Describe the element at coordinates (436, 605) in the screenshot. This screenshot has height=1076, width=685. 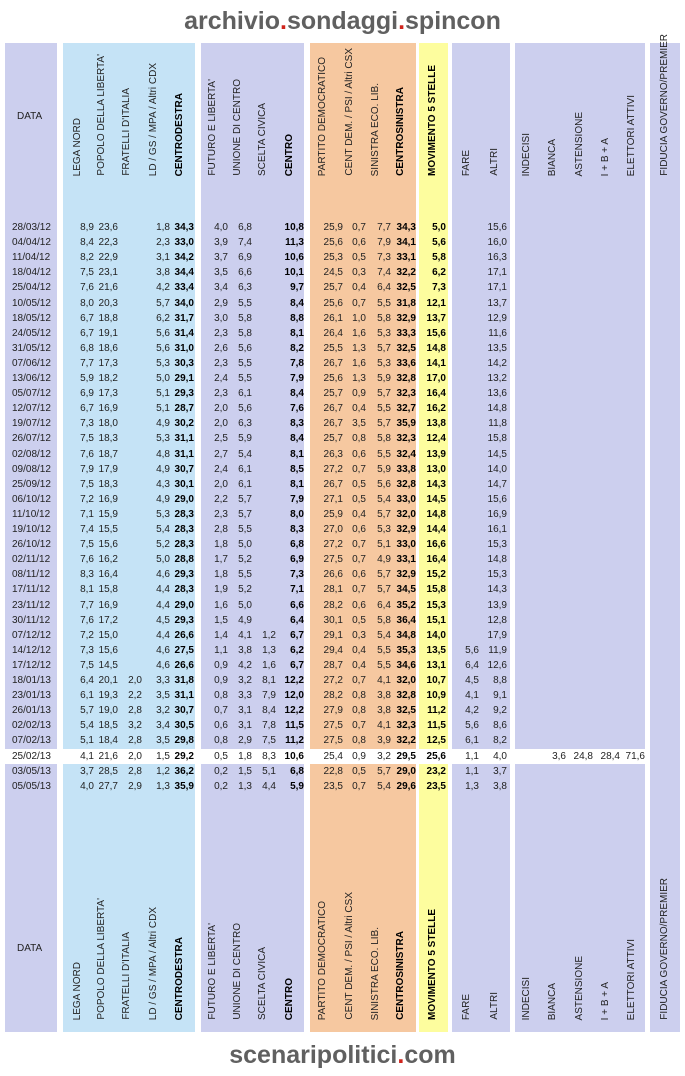
I see `table-cell: 15,3` at that location.